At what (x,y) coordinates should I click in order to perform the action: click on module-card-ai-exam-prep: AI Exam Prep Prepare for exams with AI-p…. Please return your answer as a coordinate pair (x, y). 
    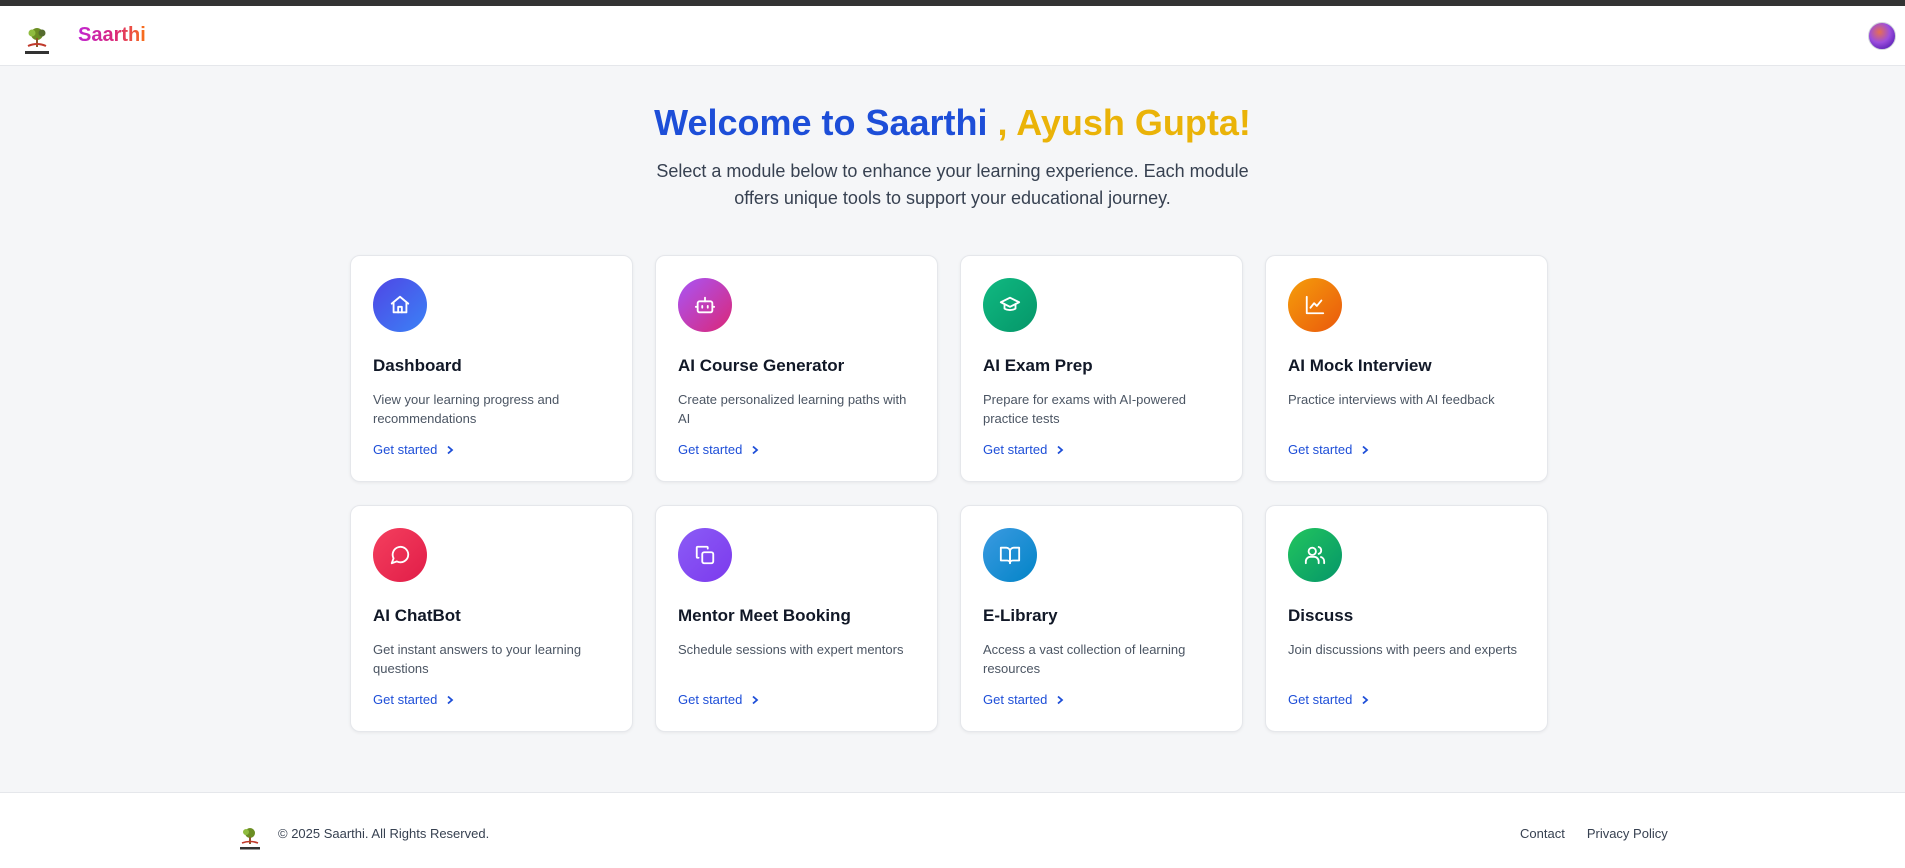
    Looking at the image, I should click on (1101, 368).